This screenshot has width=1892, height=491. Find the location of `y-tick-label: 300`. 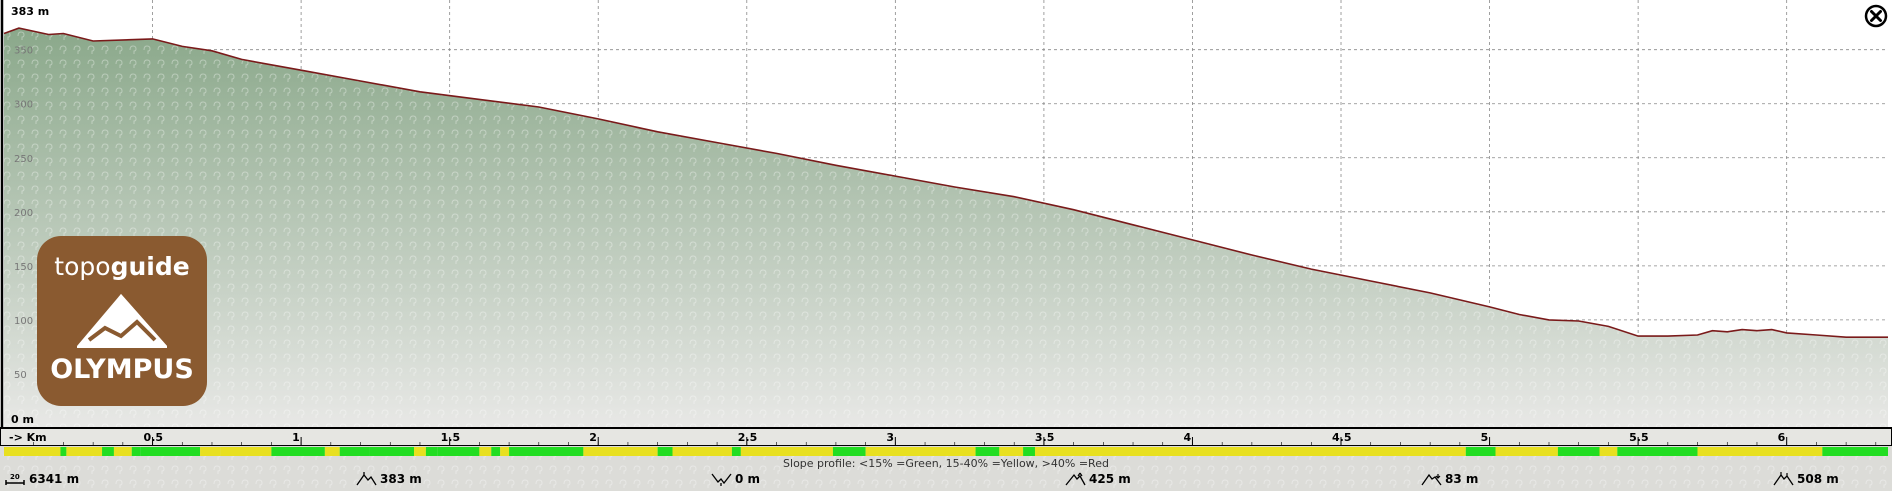

y-tick-label: 300 is located at coordinates (23, 105).